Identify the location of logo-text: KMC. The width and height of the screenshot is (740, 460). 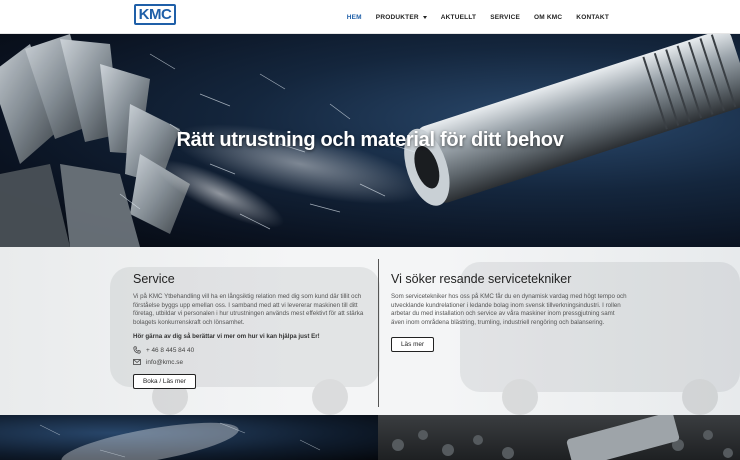
(155, 14).